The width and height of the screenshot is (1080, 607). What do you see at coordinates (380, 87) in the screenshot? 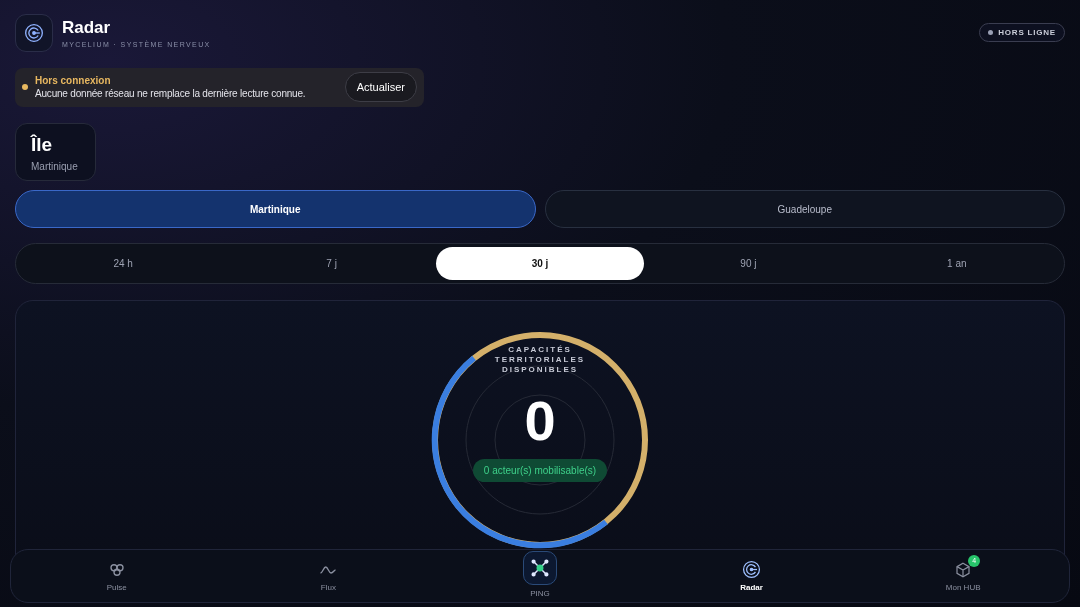
I see `refresh-button: Actualiser` at bounding box center [380, 87].